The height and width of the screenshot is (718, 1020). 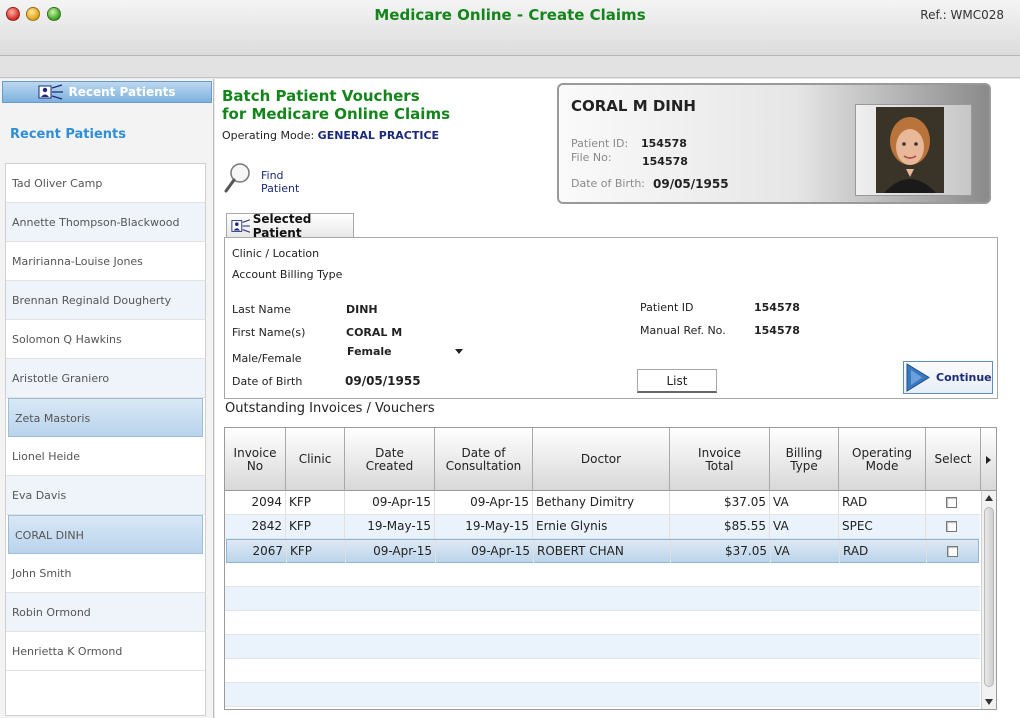 I want to click on patient-id-field-label: Patient ID, so click(x=667, y=307).